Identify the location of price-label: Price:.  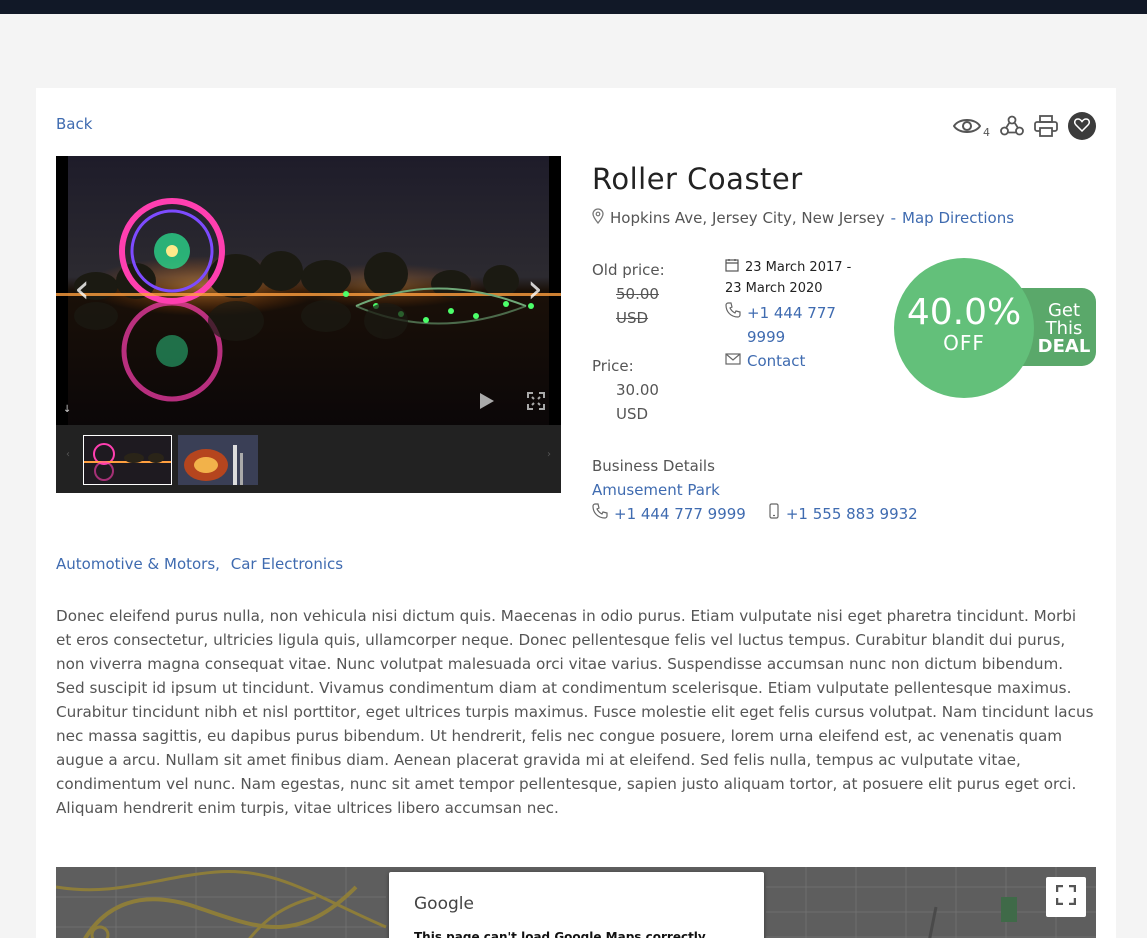
(613, 366).